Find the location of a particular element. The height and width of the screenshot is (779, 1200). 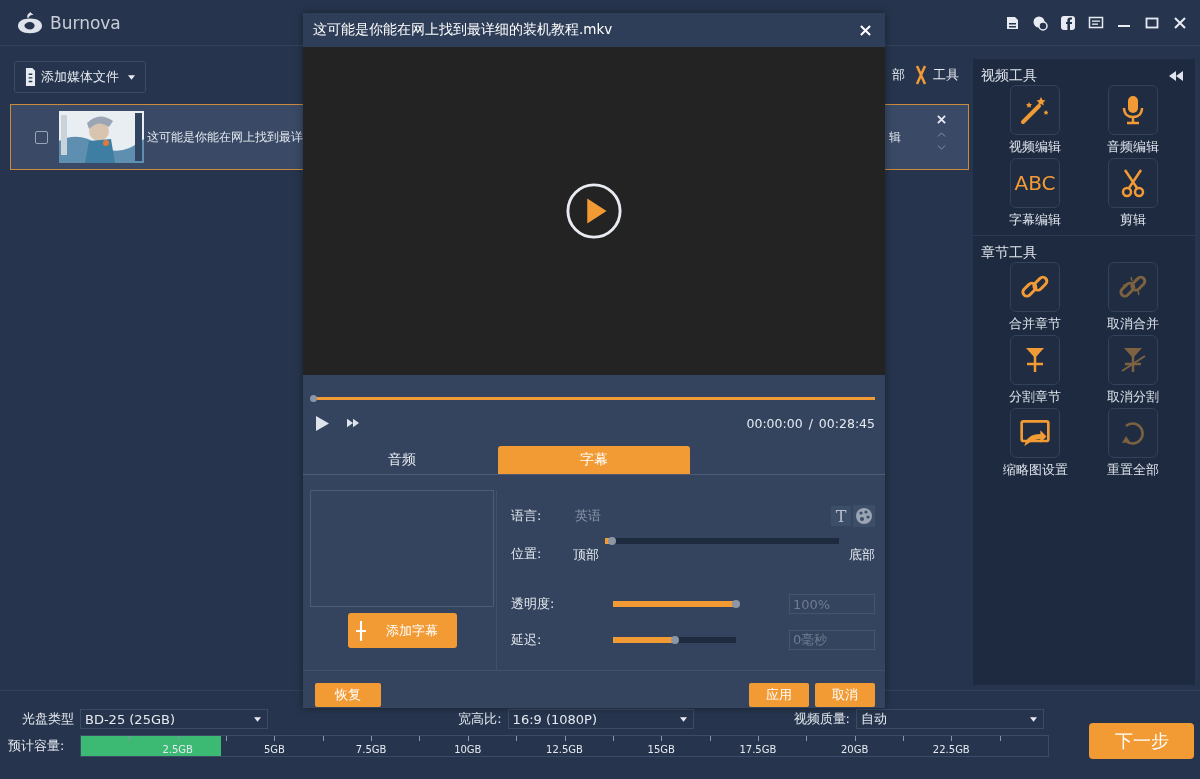

capacity-tick-label: 20GB is located at coordinates (854, 749).